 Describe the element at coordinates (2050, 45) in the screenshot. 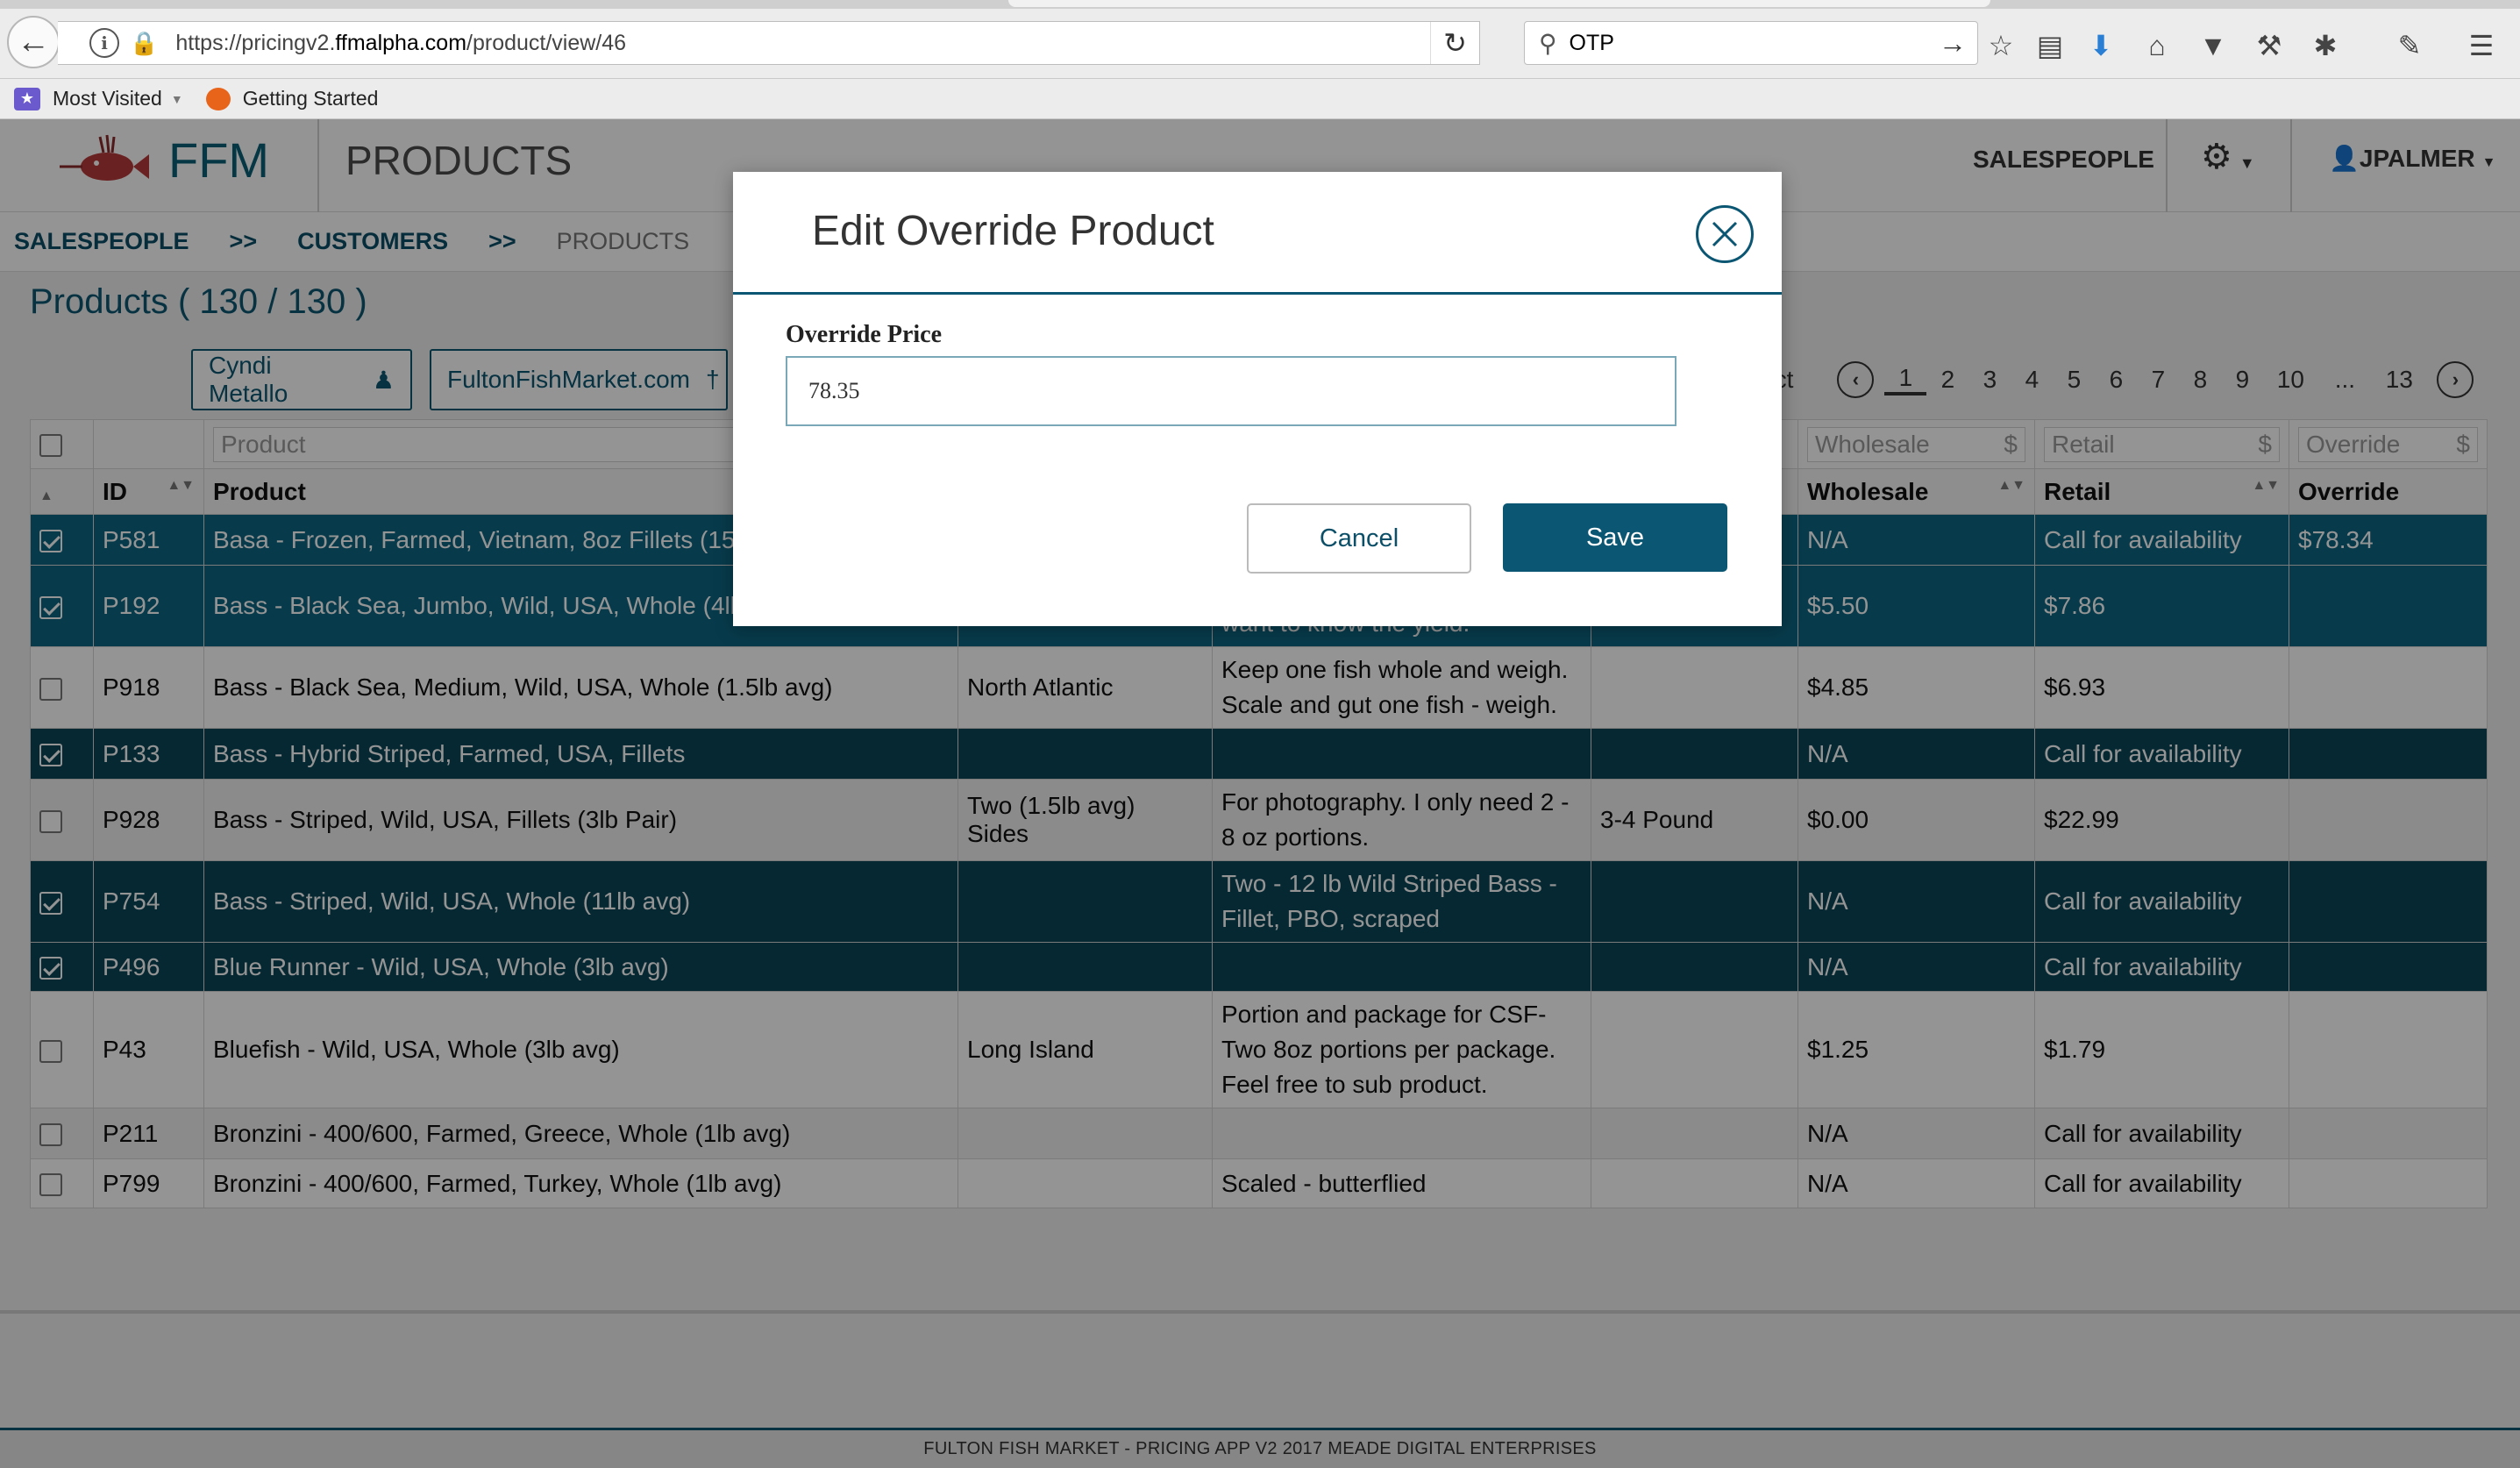

I see `reading-list-icon: ▤` at that location.